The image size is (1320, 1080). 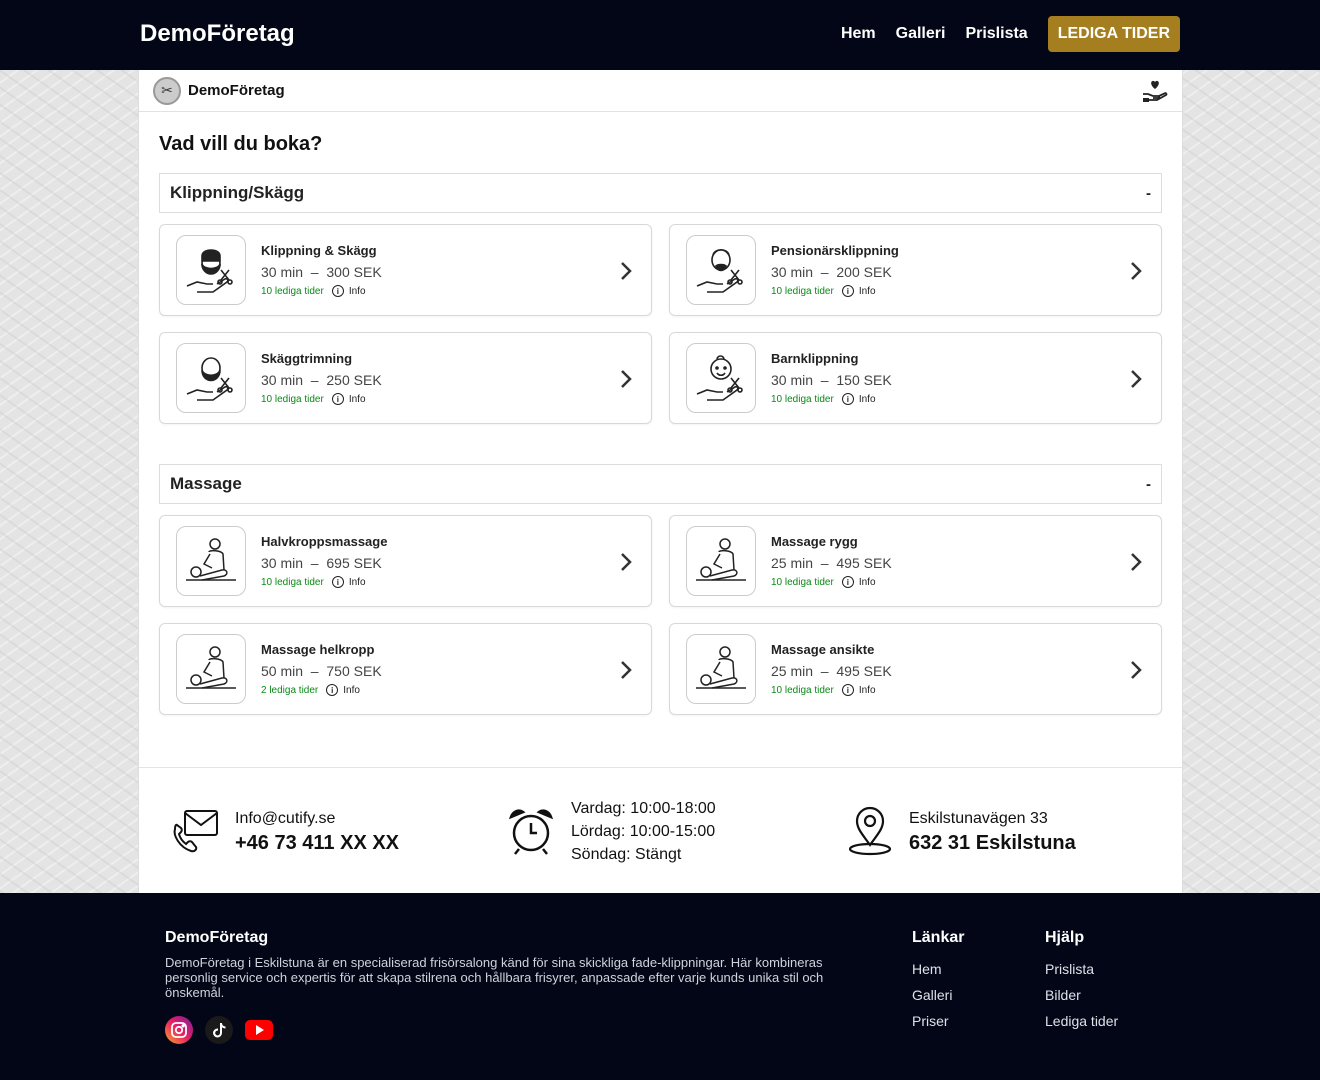 What do you see at coordinates (219, 1030) in the screenshot?
I see `tiktok-icon` at bounding box center [219, 1030].